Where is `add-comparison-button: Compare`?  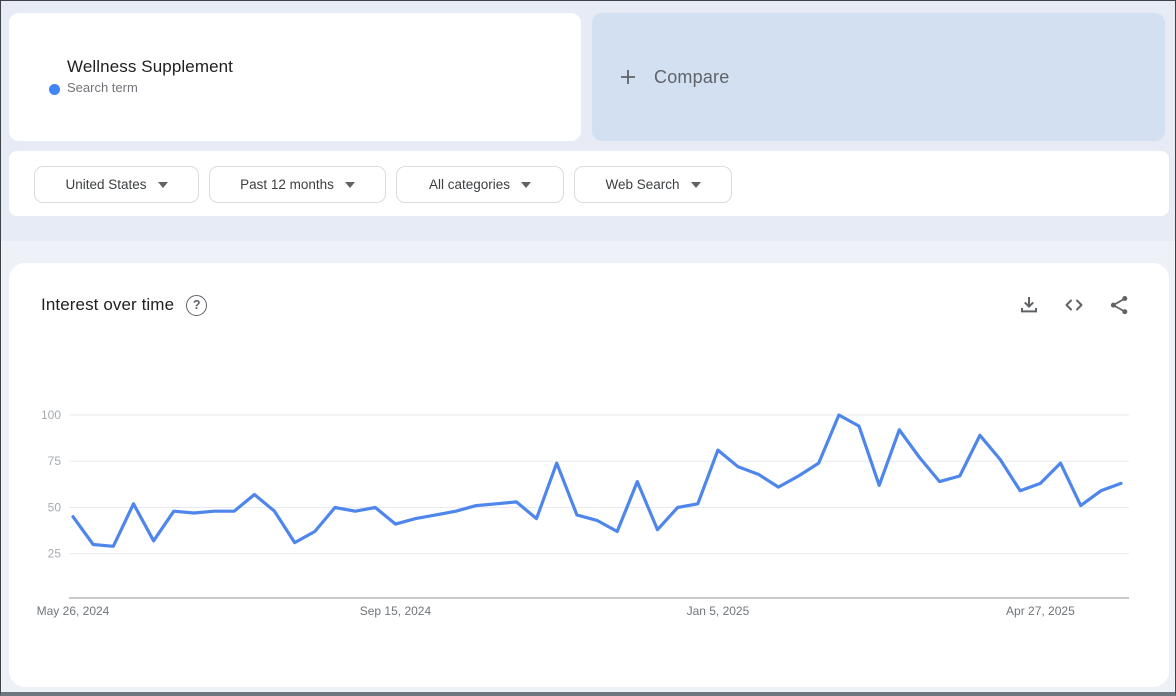 add-comparison-button: Compare is located at coordinates (878, 77).